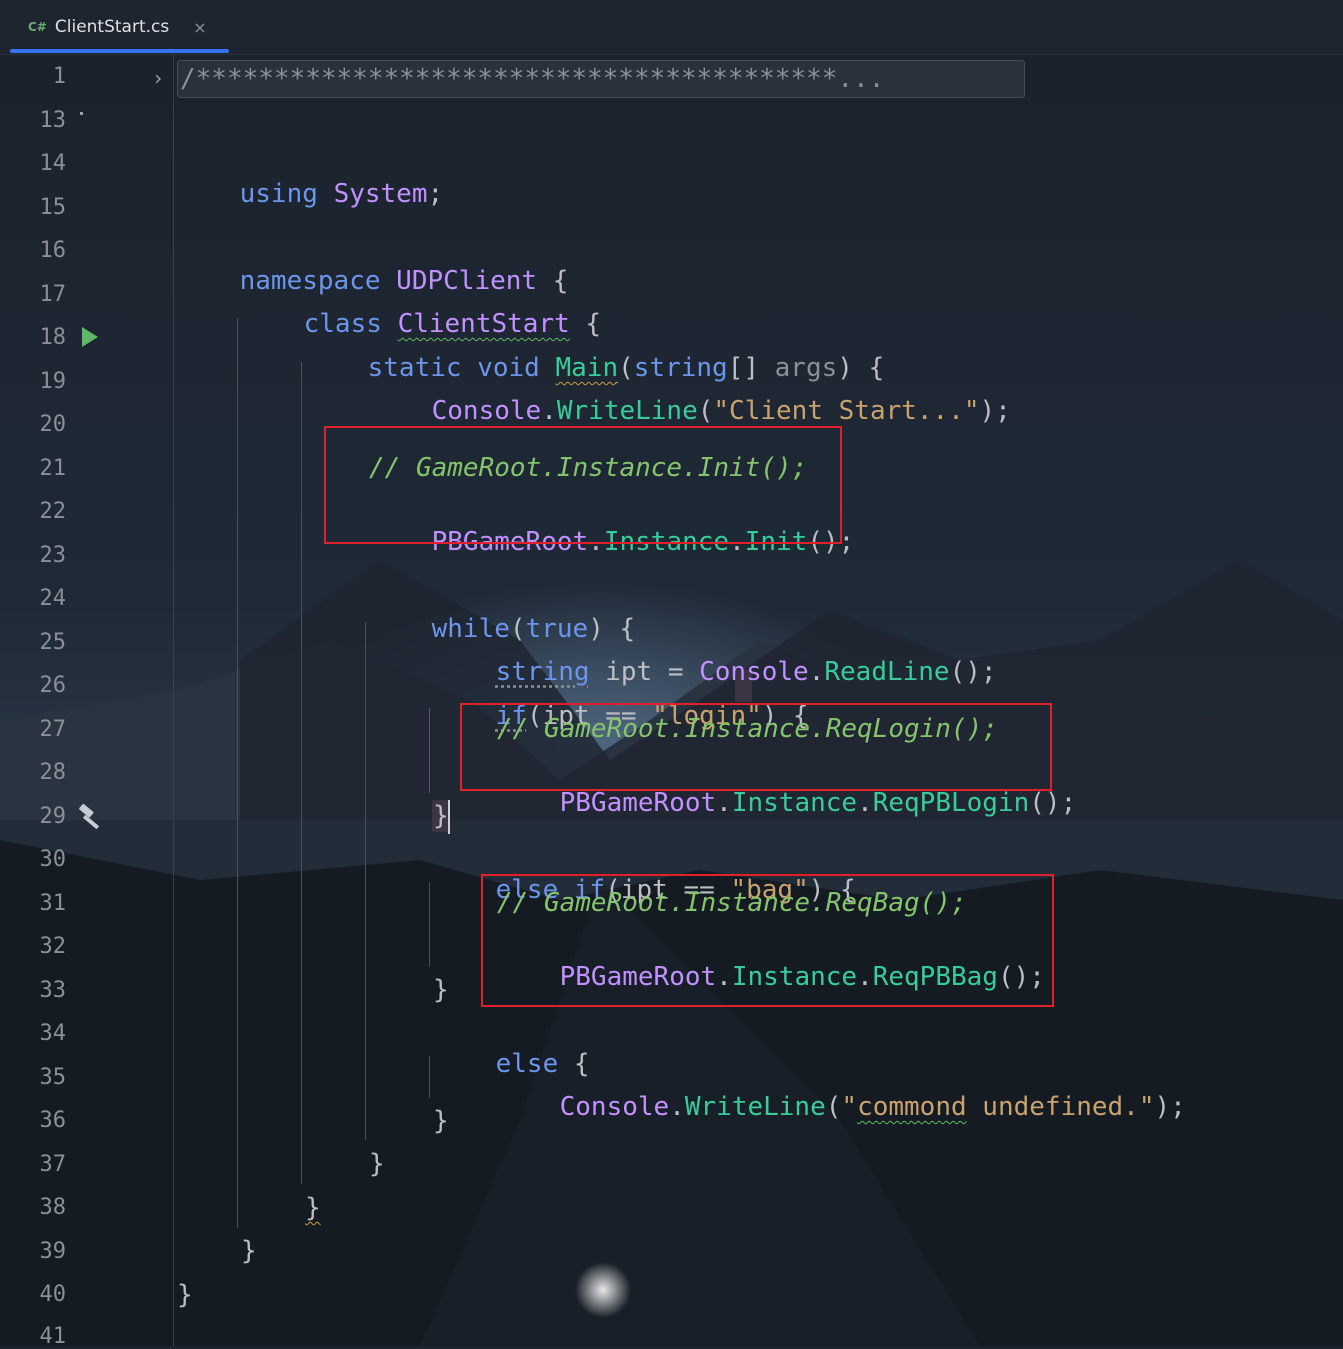 Image resolution: width=1343 pixels, height=1349 pixels. Describe the element at coordinates (33, 1207) in the screenshot. I see `line-number: 38` at that location.